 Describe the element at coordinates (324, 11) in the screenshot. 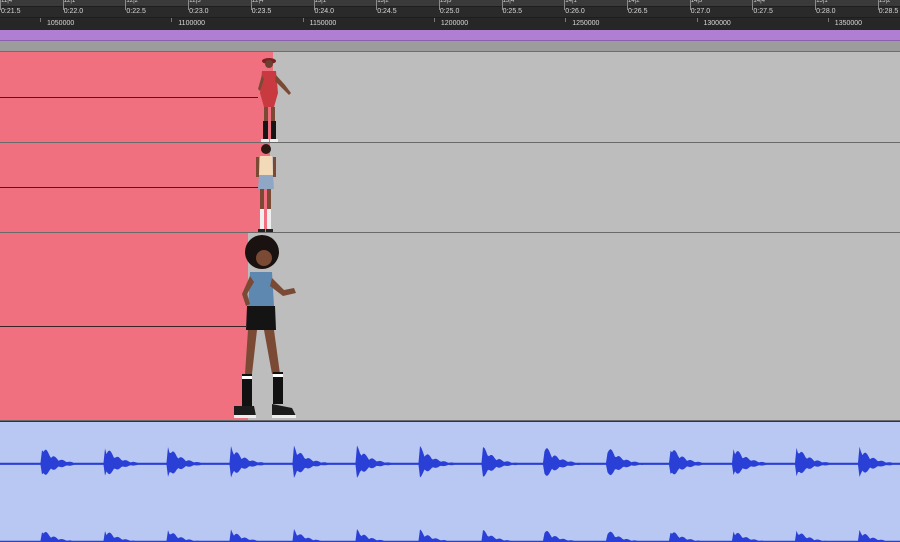

I see `ruler-label: 0:24.0` at that location.